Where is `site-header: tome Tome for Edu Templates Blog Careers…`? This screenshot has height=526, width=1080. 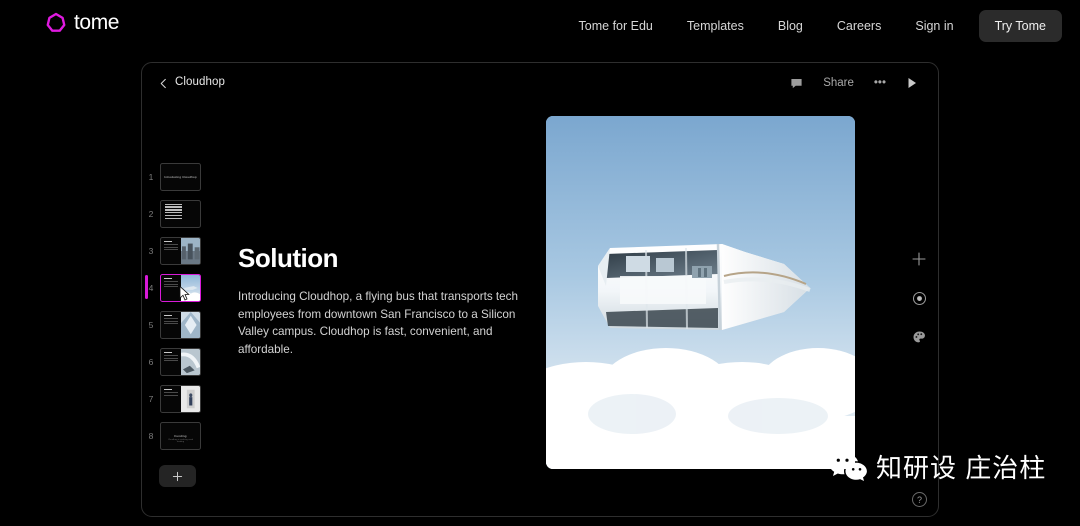
site-header: tome Tome for Edu Templates Blog Careers… is located at coordinates (540, 26).